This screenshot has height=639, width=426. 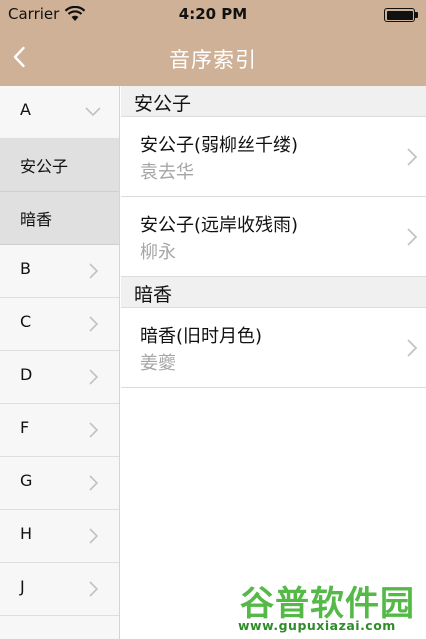 What do you see at coordinates (25, 427) in the screenshot?
I see `sidebar-item-label: F` at bounding box center [25, 427].